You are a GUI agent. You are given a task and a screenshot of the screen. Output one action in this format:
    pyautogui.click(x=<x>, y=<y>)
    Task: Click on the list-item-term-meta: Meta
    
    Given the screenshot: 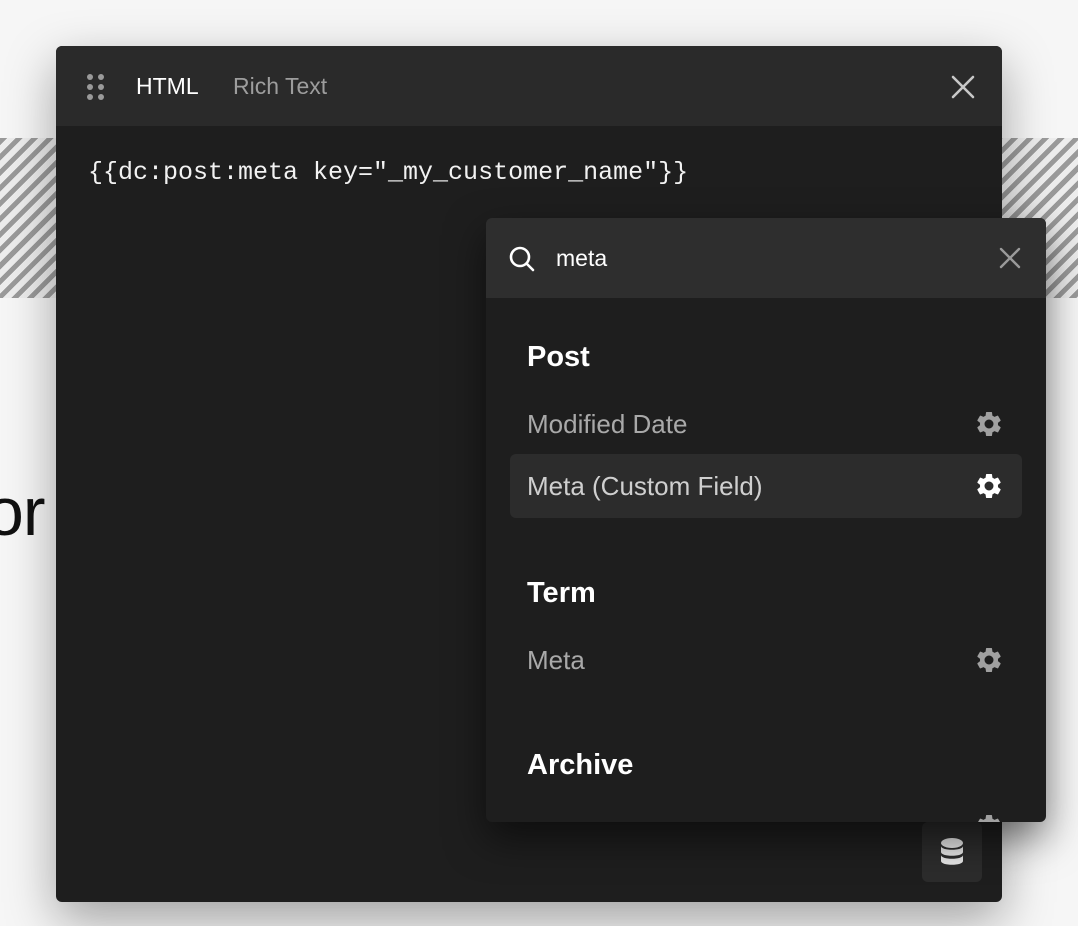 What is the action you would take?
    pyautogui.click(x=766, y=660)
    